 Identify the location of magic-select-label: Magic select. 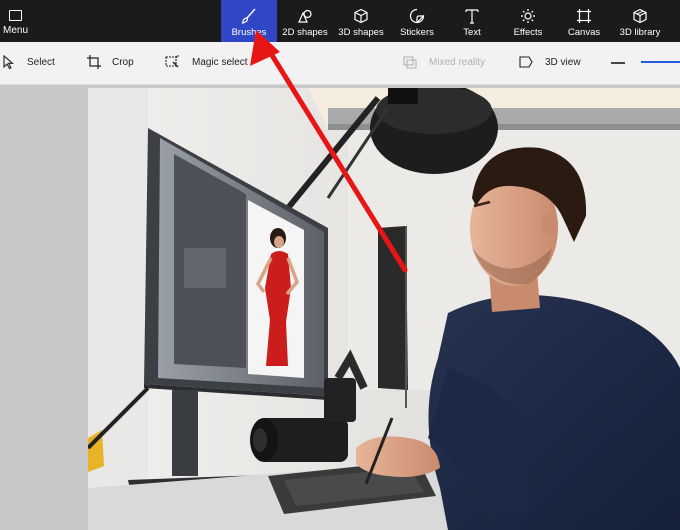
(220, 62).